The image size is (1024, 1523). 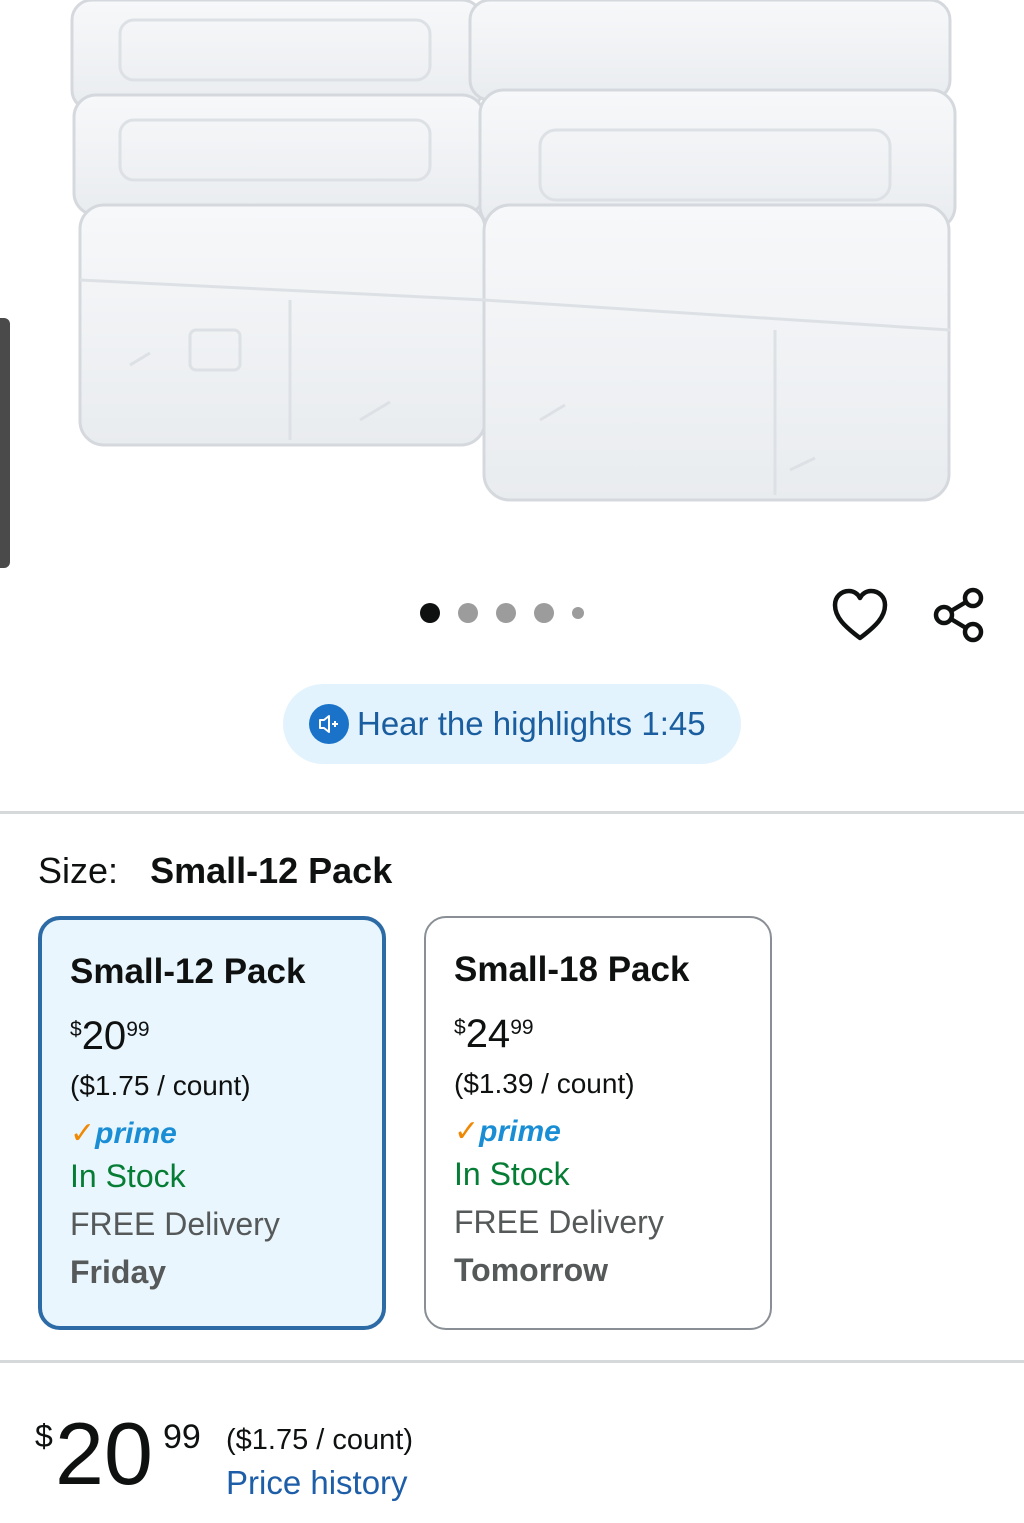 I want to click on share-icon, so click(x=958, y=615).